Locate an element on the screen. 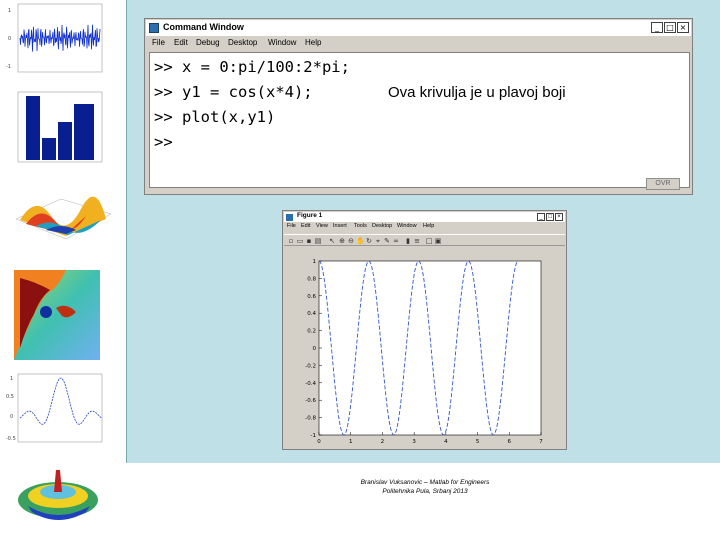  x-tick-label: 5 is located at coordinates (478, 442).